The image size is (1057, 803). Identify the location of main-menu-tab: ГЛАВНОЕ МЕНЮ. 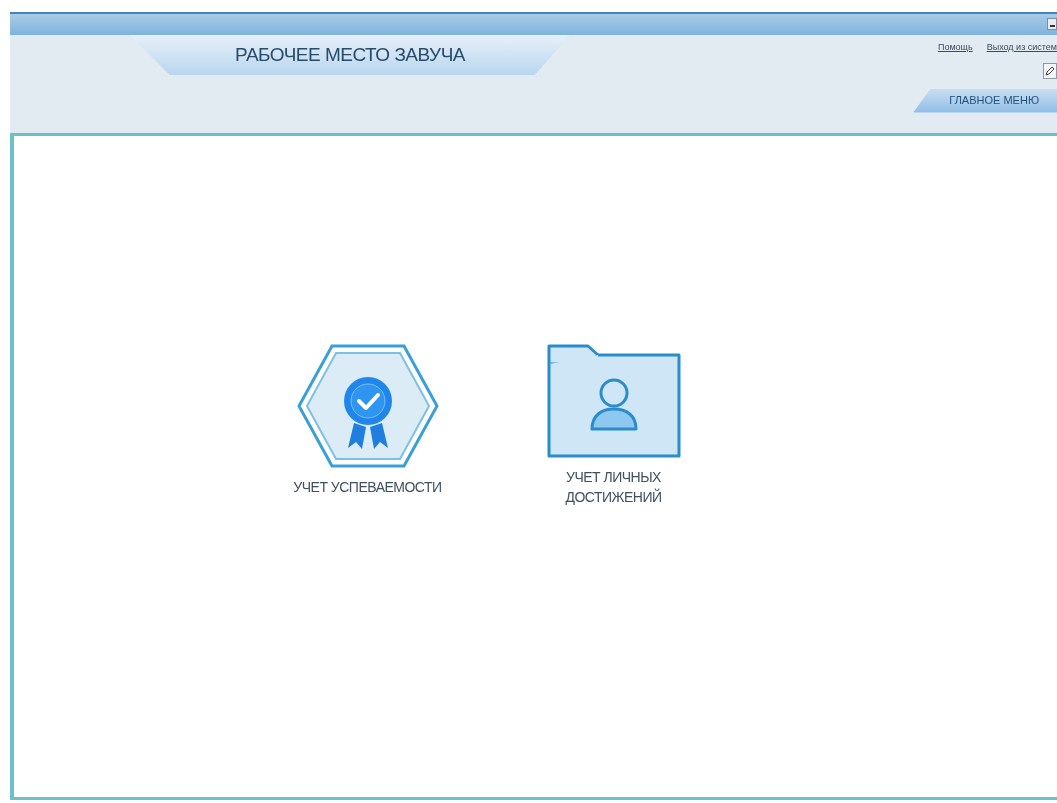
(985, 100).